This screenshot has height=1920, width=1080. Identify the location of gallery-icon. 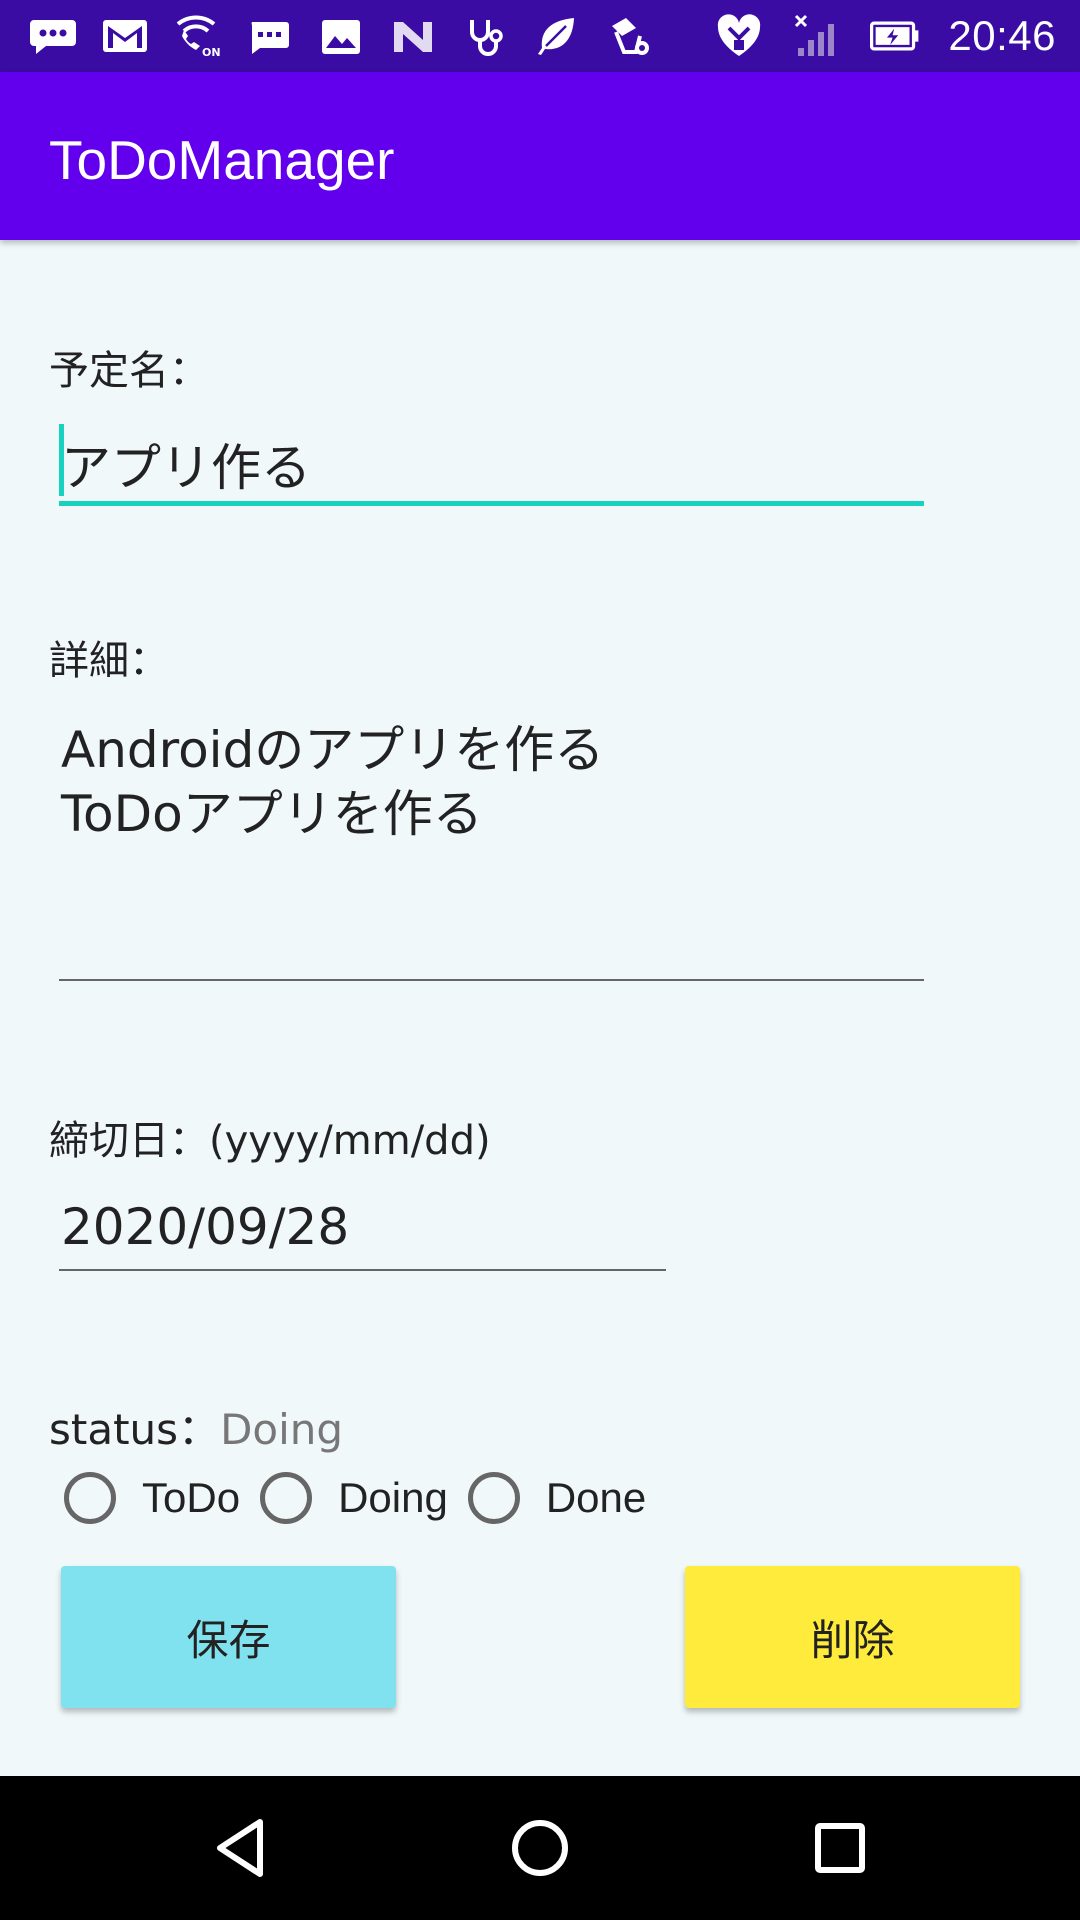
(341, 36).